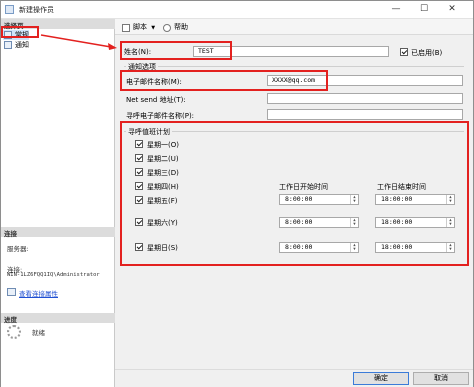 This screenshot has width=474, height=387. I want to click on minimize-button: —, so click(396, 9).